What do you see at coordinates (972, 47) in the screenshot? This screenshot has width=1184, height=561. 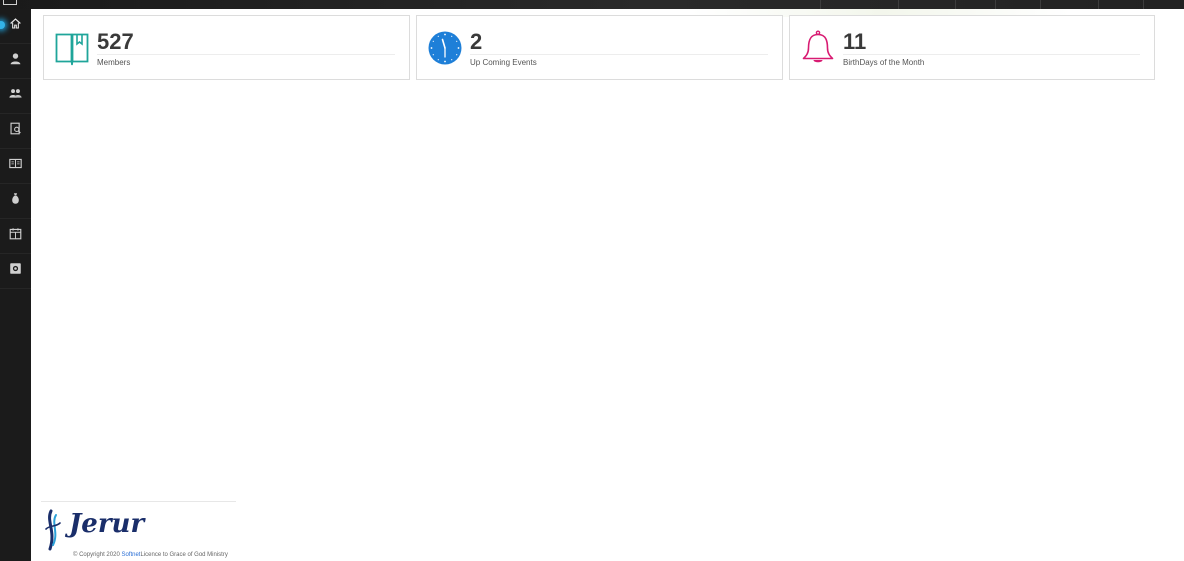 I see `birthdays-stat-card: 11 BirthDays of the Month` at bounding box center [972, 47].